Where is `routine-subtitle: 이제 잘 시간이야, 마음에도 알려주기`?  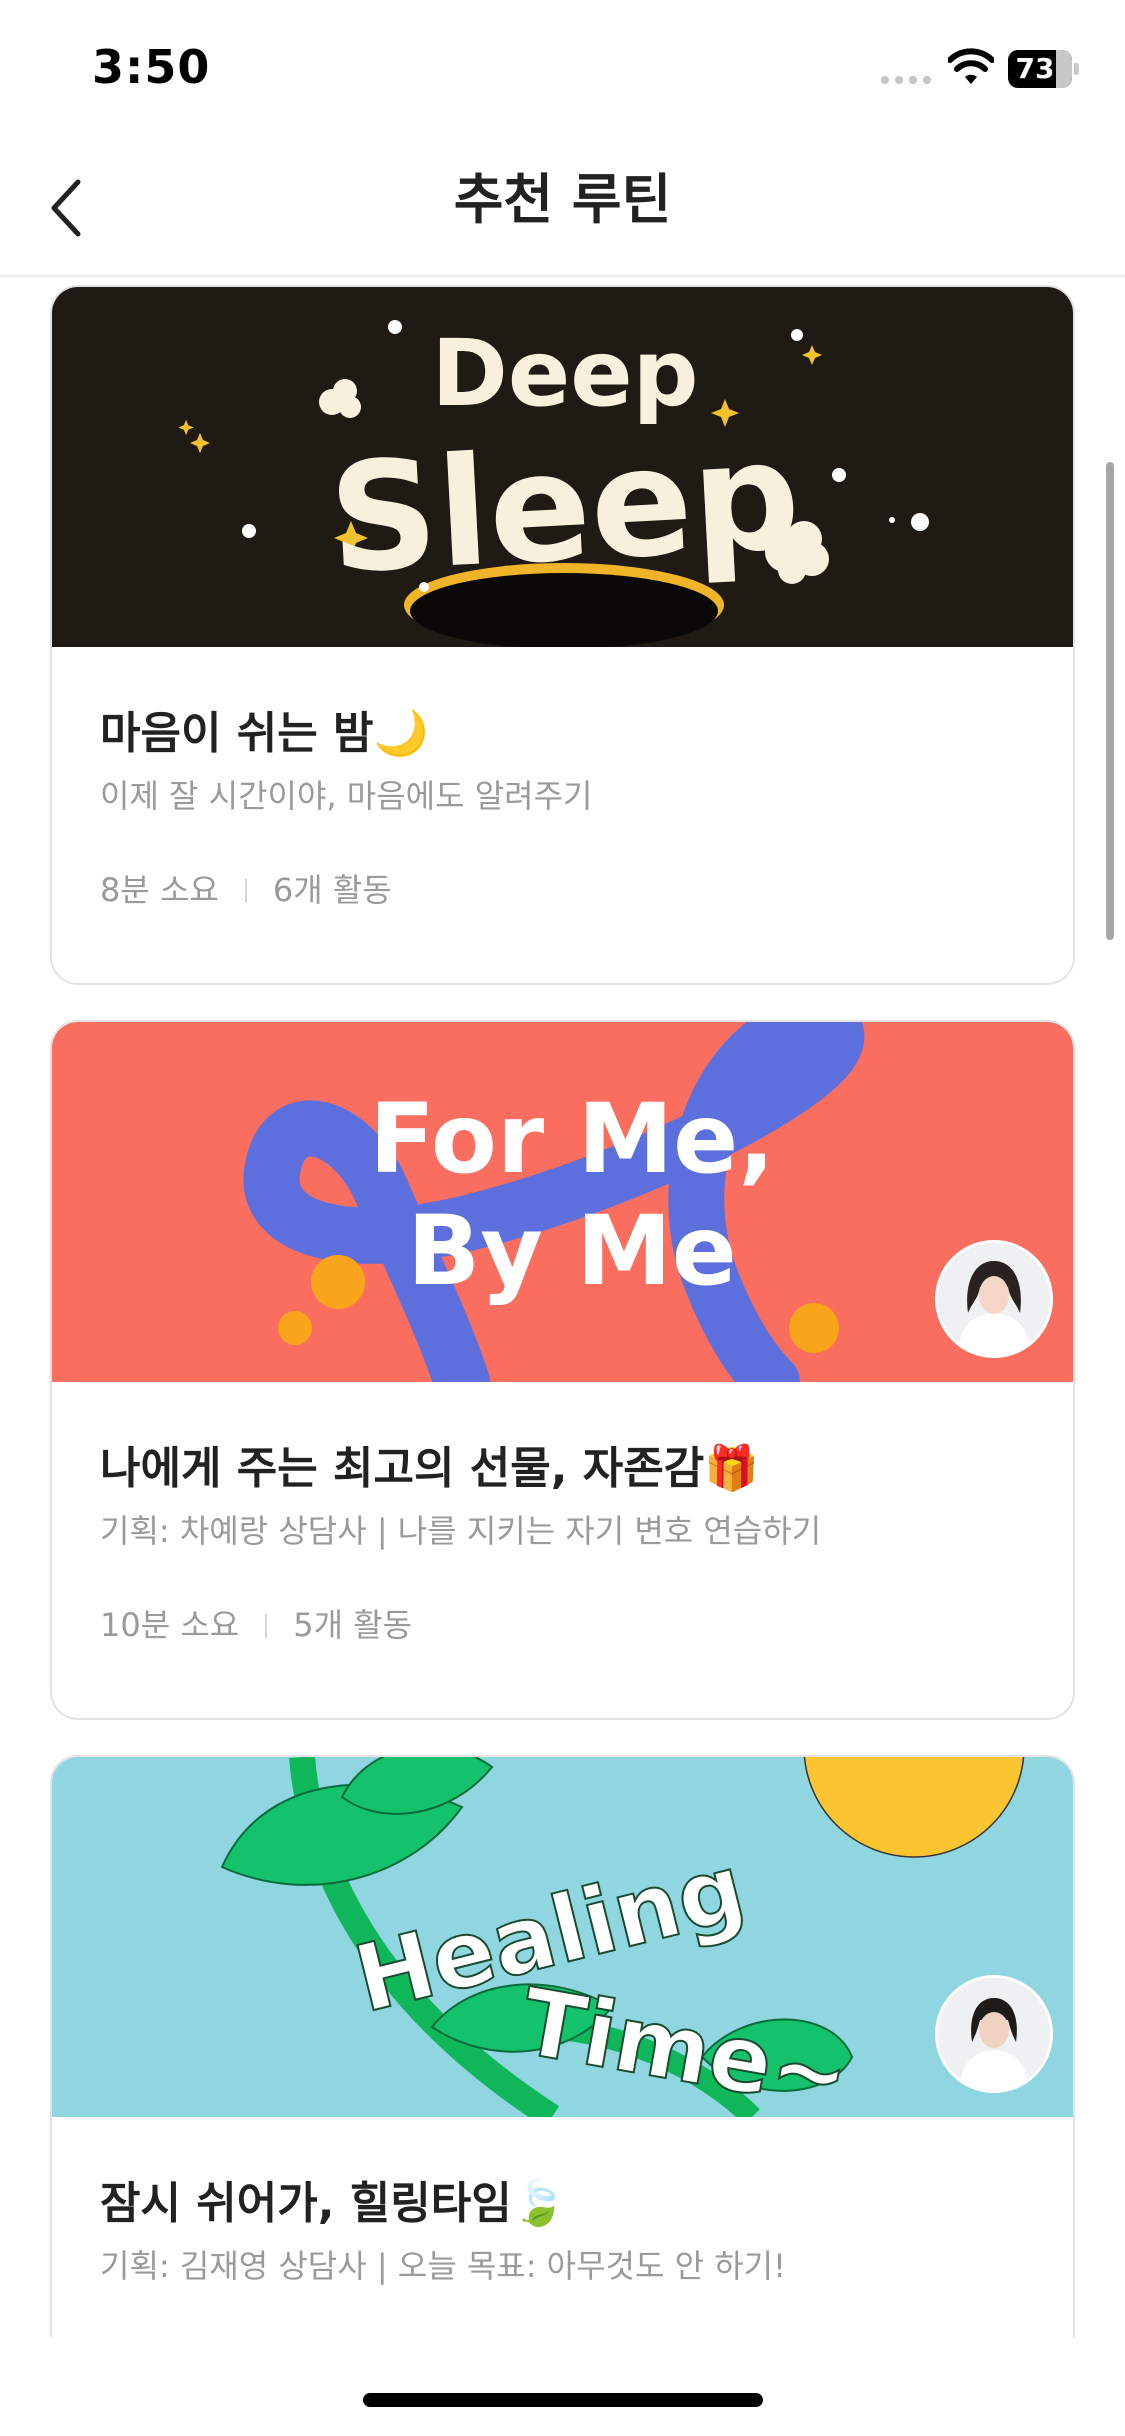 routine-subtitle: 이제 잘 시간이야, 마음에도 알려주기 is located at coordinates (346, 796).